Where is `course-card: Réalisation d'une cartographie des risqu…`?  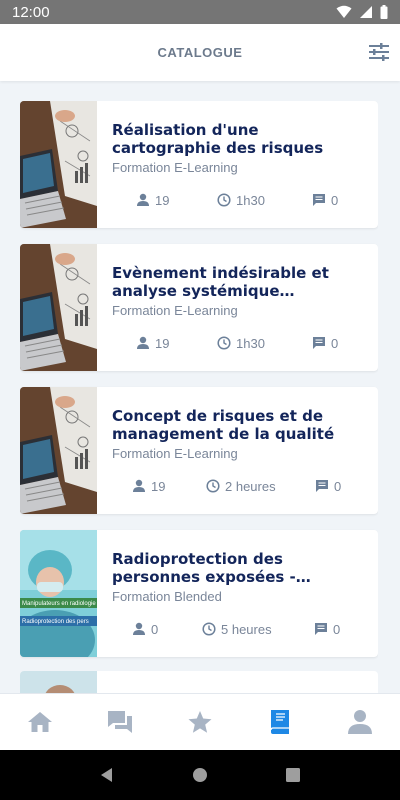 course-card: Réalisation d'une cartographie des risqu… is located at coordinates (199, 164).